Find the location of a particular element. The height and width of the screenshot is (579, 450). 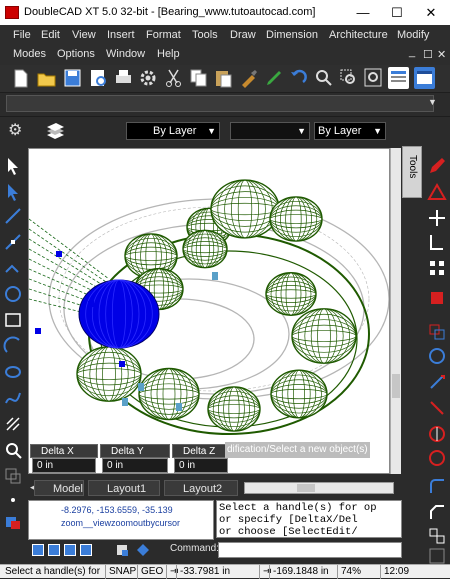

explode-icon is located at coordinates (437, 536).